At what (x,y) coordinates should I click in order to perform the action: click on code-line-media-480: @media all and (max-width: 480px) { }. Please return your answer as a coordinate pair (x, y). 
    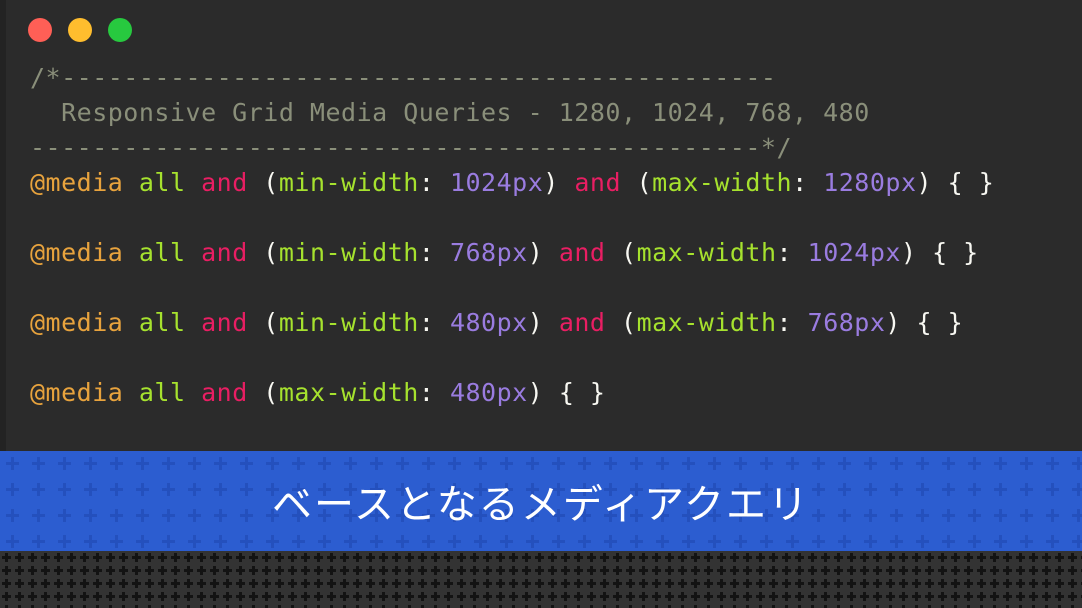
    Looking at the image, I should click on (551, 392).